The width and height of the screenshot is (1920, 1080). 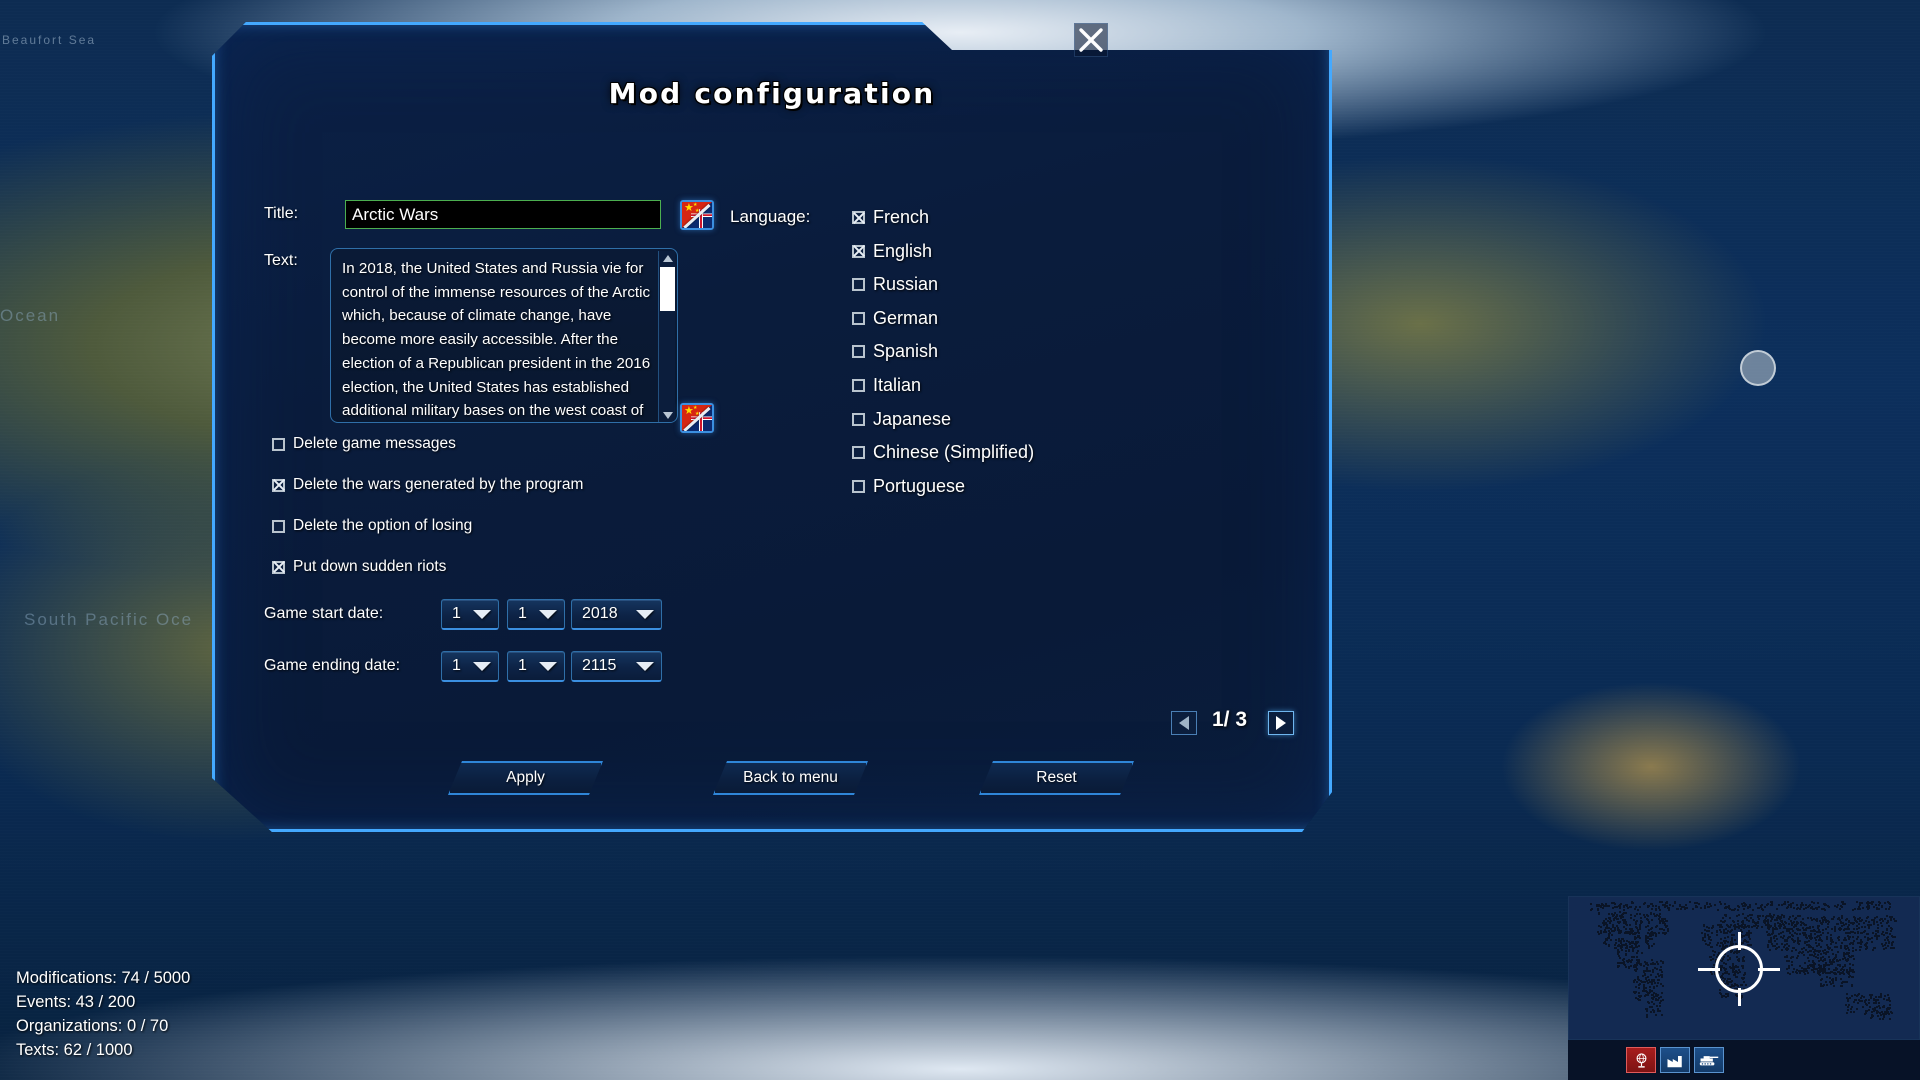 I want to click on pager-prev-button, so click(x=1184, y=723).